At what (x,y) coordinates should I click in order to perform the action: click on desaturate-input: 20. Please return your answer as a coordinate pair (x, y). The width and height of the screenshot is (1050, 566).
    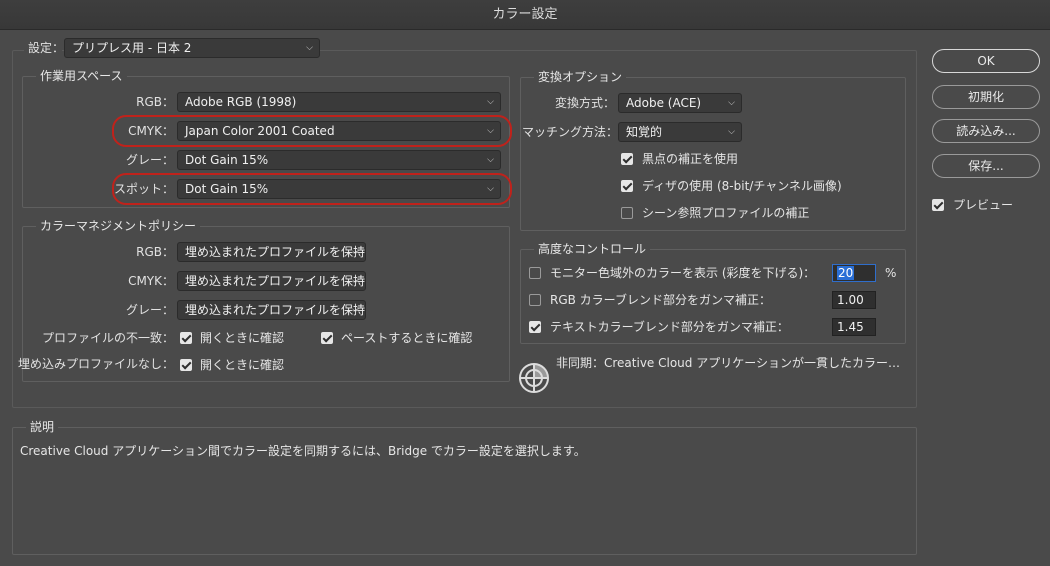
    Looking at the image, I should click on (854, 273).